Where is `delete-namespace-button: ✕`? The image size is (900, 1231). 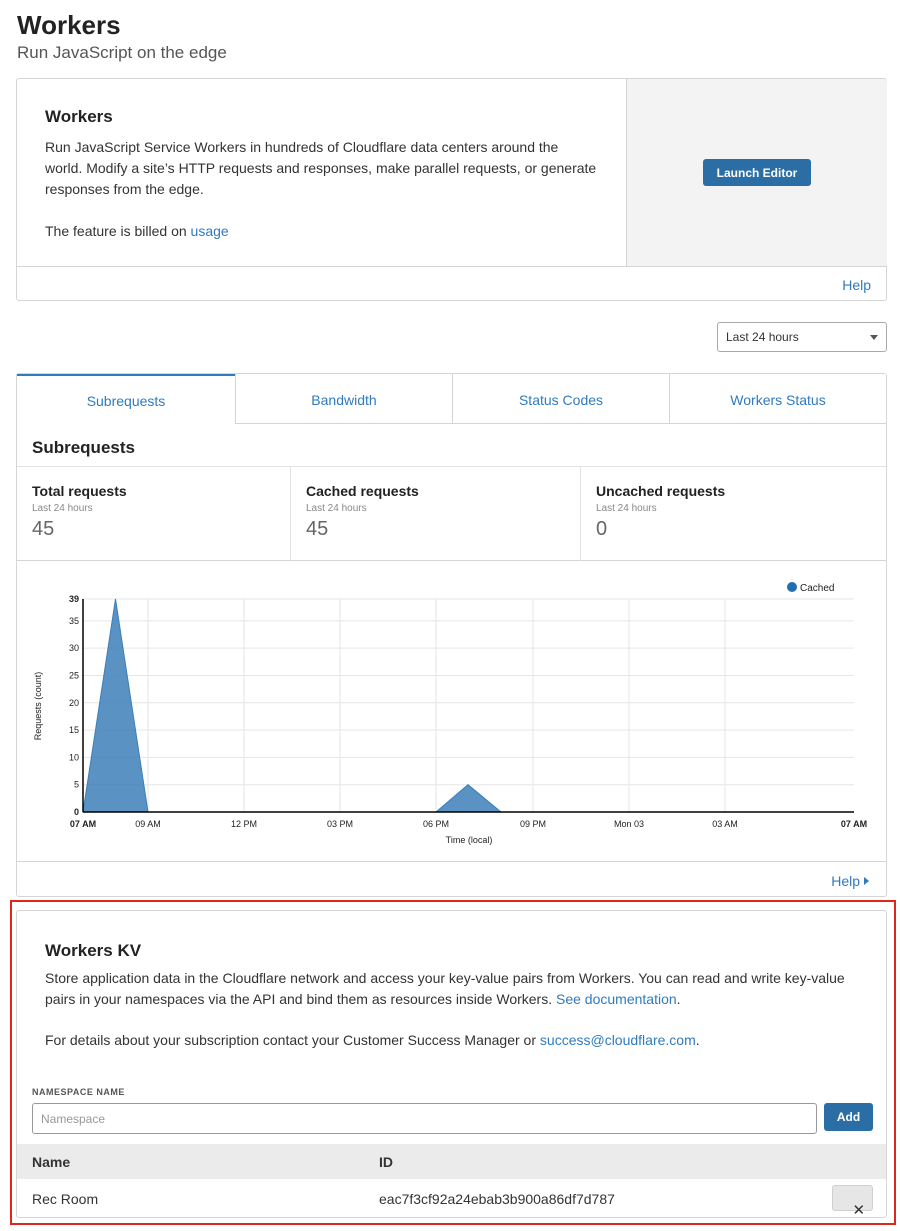 delete-namespace-button: ✕ is located at coordinates (852, 1202).